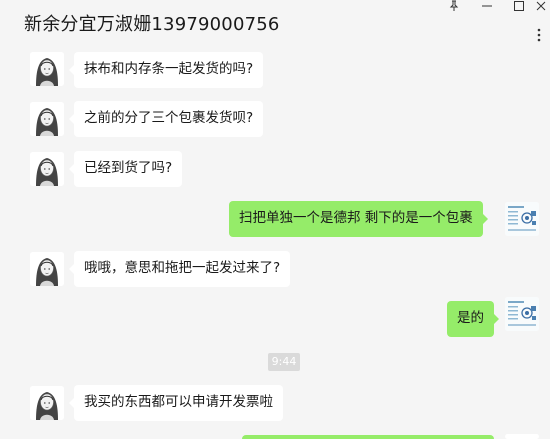  I want to click on message-text: 是的, so click(470, 318).